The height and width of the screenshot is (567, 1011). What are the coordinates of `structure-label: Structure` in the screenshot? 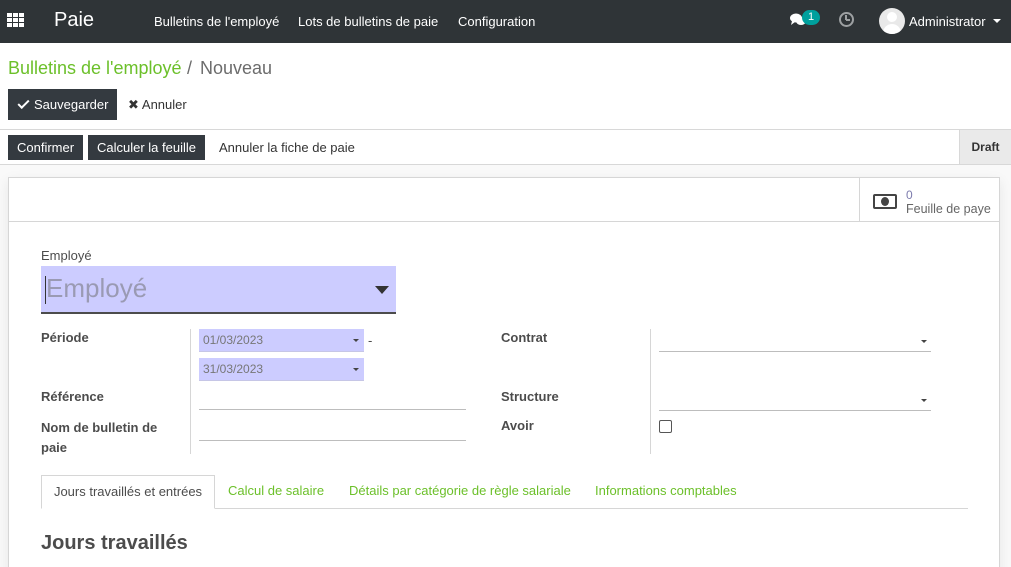 It's located at (530, 396).